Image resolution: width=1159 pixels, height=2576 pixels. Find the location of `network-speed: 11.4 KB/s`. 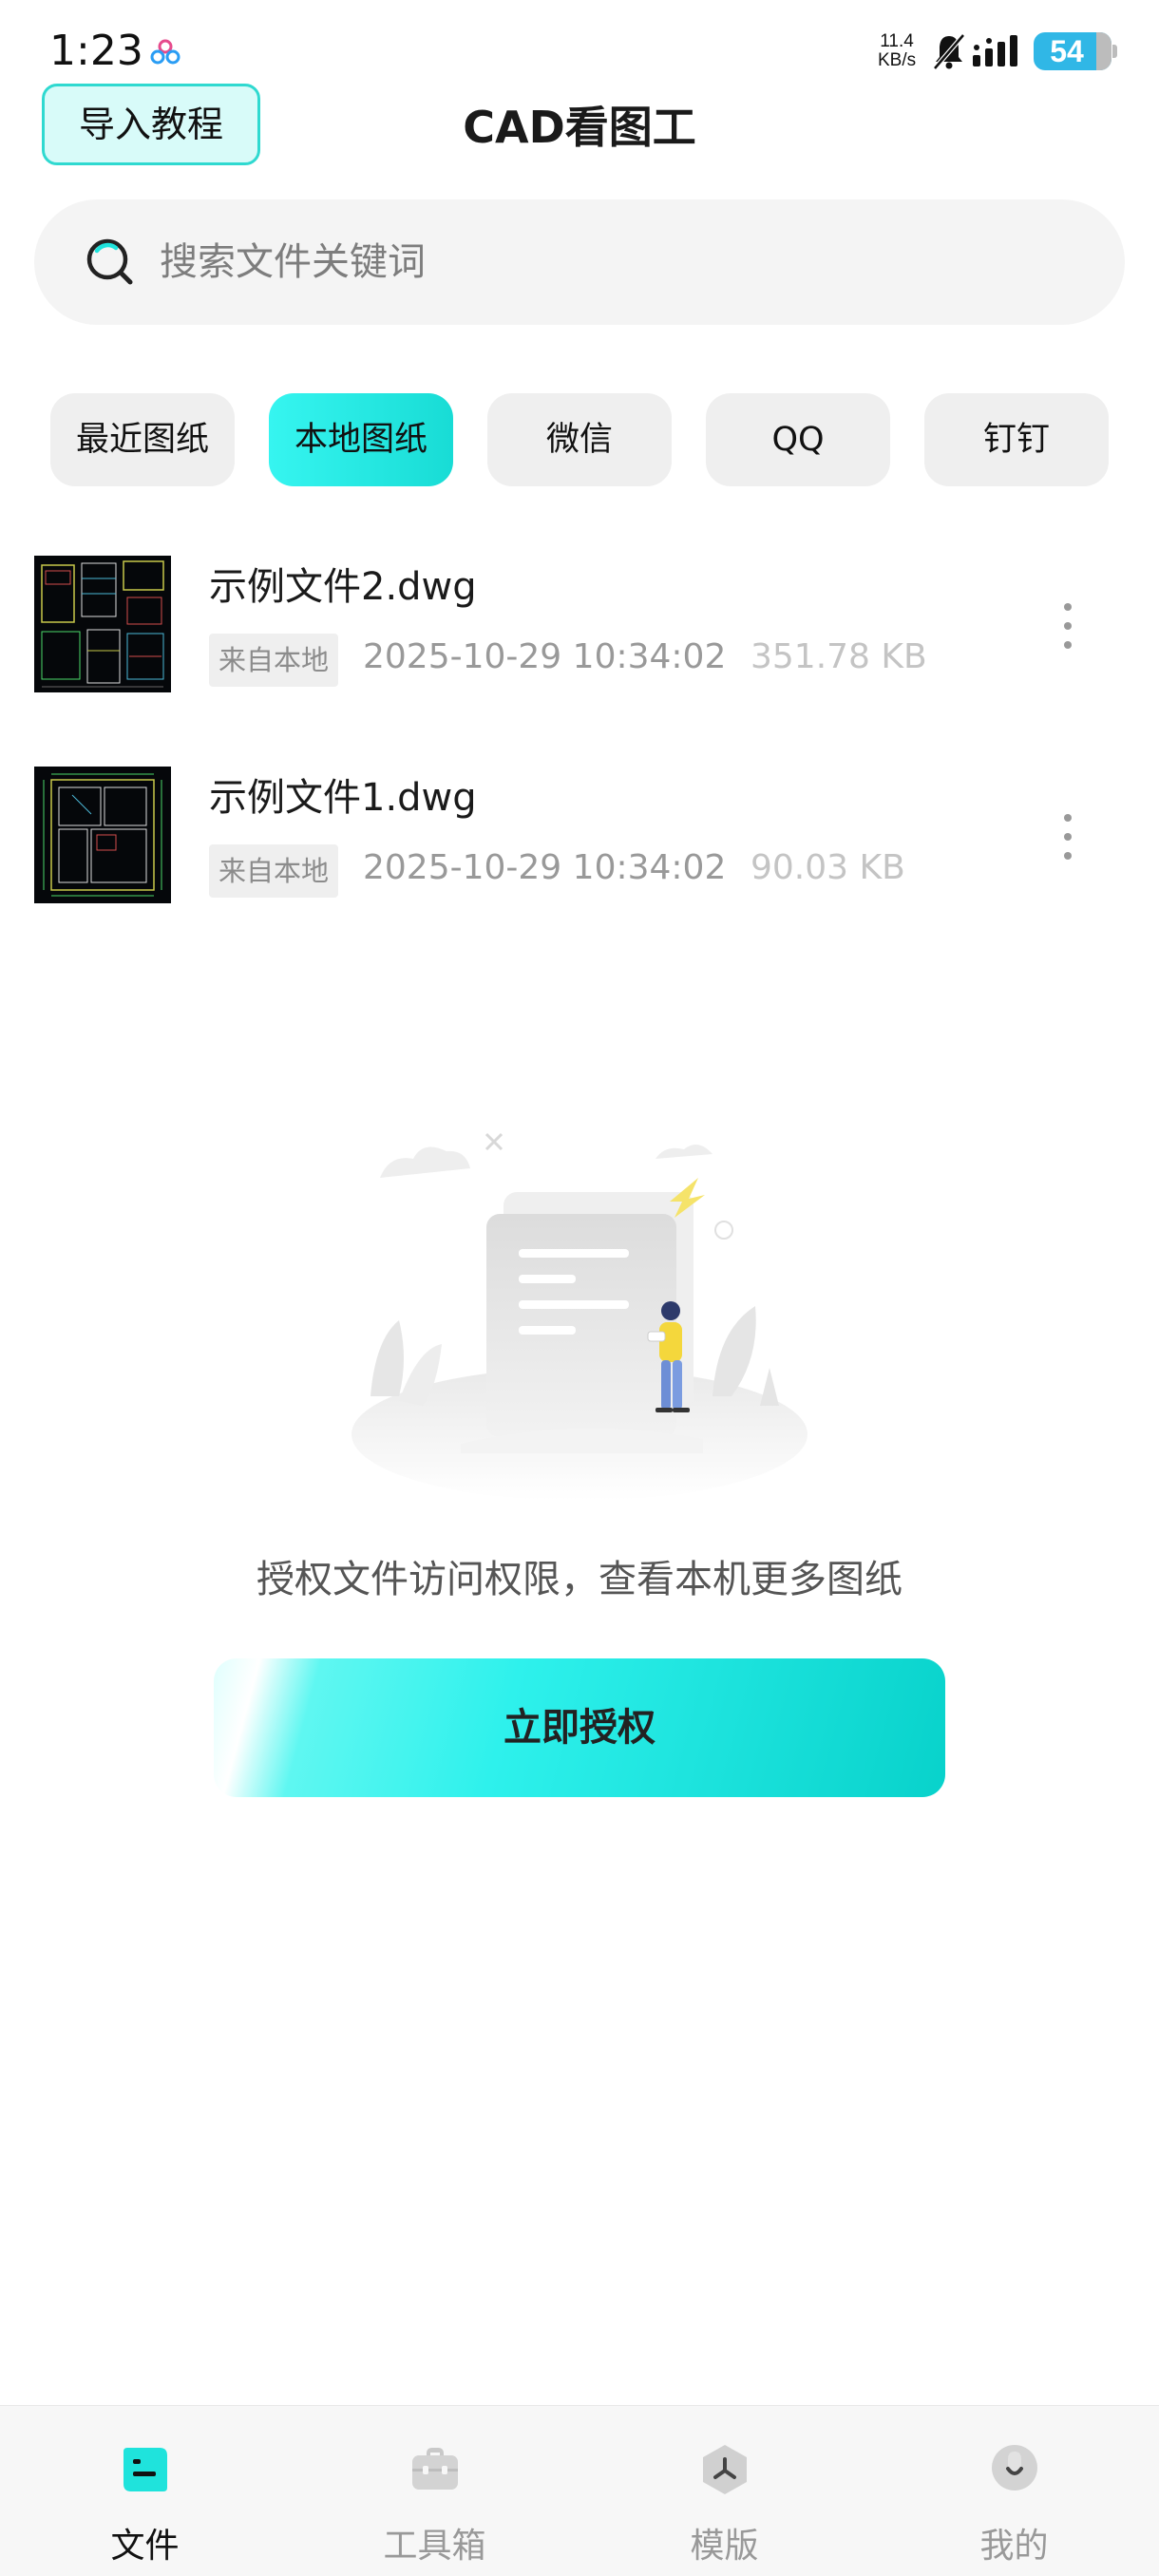

network-speed: 11.4 KB/s is located at coordinates (897, 50).